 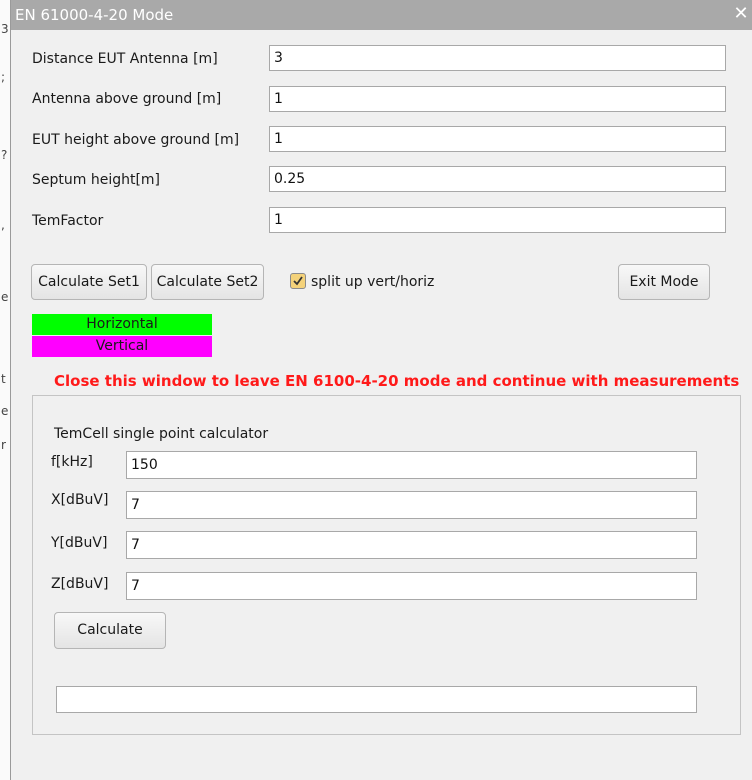 I want to click on split-checkbox, so click(x=298, y=281).